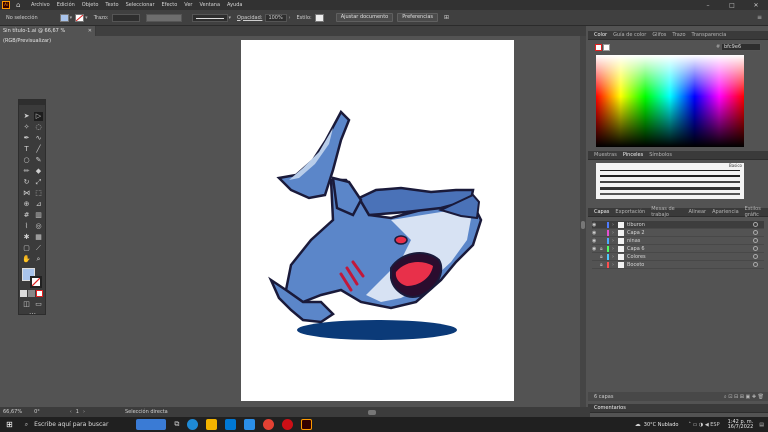 This screenshot has height=432, width=768. I want to click on stroke-swatch, so click(80, 17).